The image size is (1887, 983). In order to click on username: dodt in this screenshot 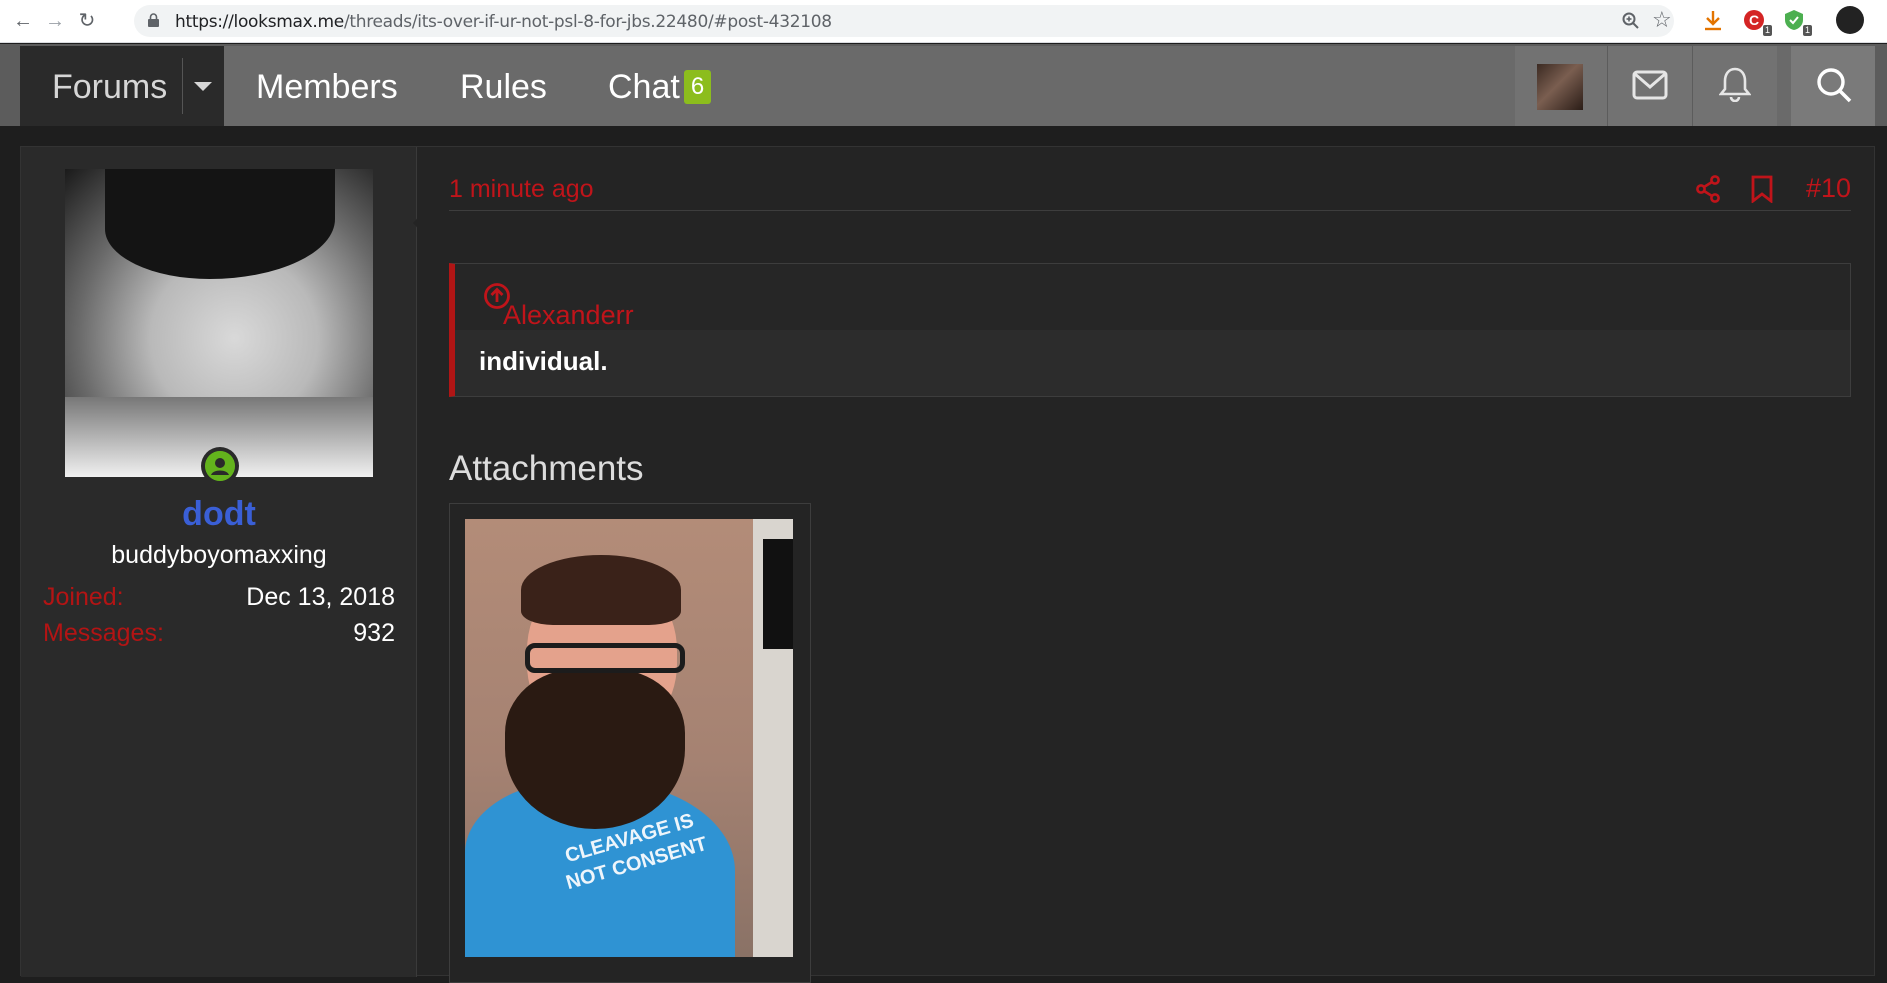, I will do `click(219, 514)`.